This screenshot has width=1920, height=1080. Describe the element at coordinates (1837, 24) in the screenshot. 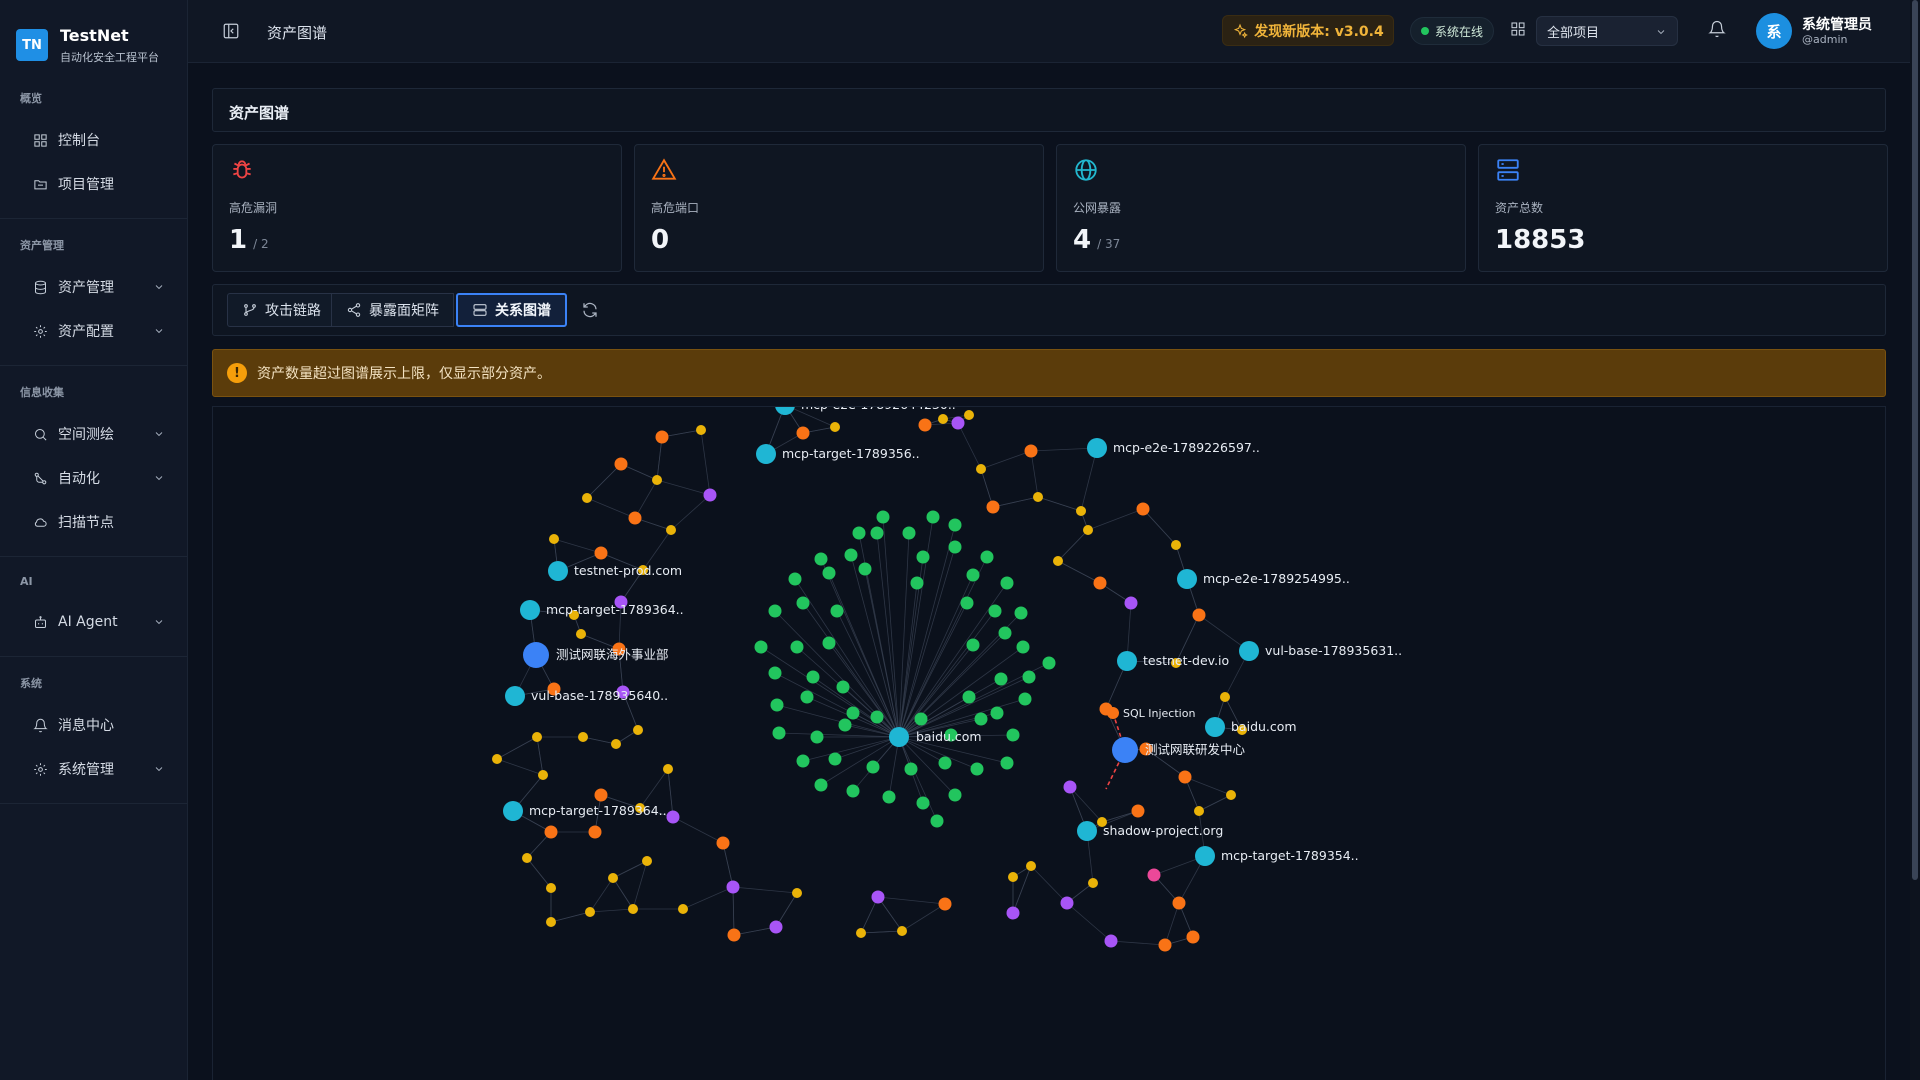

I see `user-name: 系统管理员` at that location.